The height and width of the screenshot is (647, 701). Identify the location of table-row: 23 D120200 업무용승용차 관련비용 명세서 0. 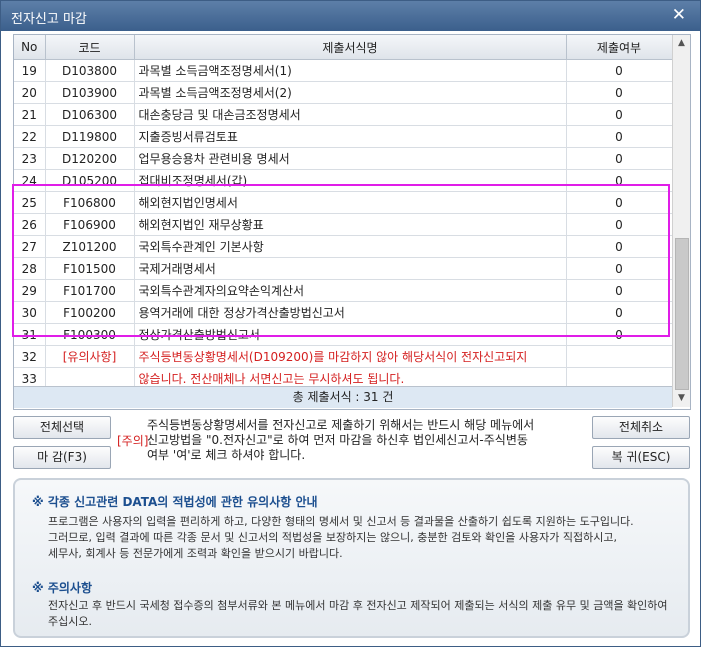
(343, 158).